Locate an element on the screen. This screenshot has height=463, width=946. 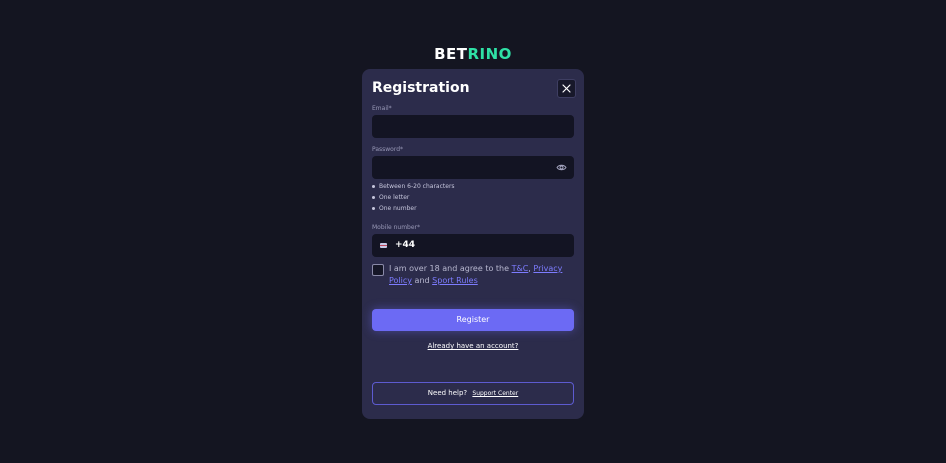
email-field is located at coordinates (473, 126).